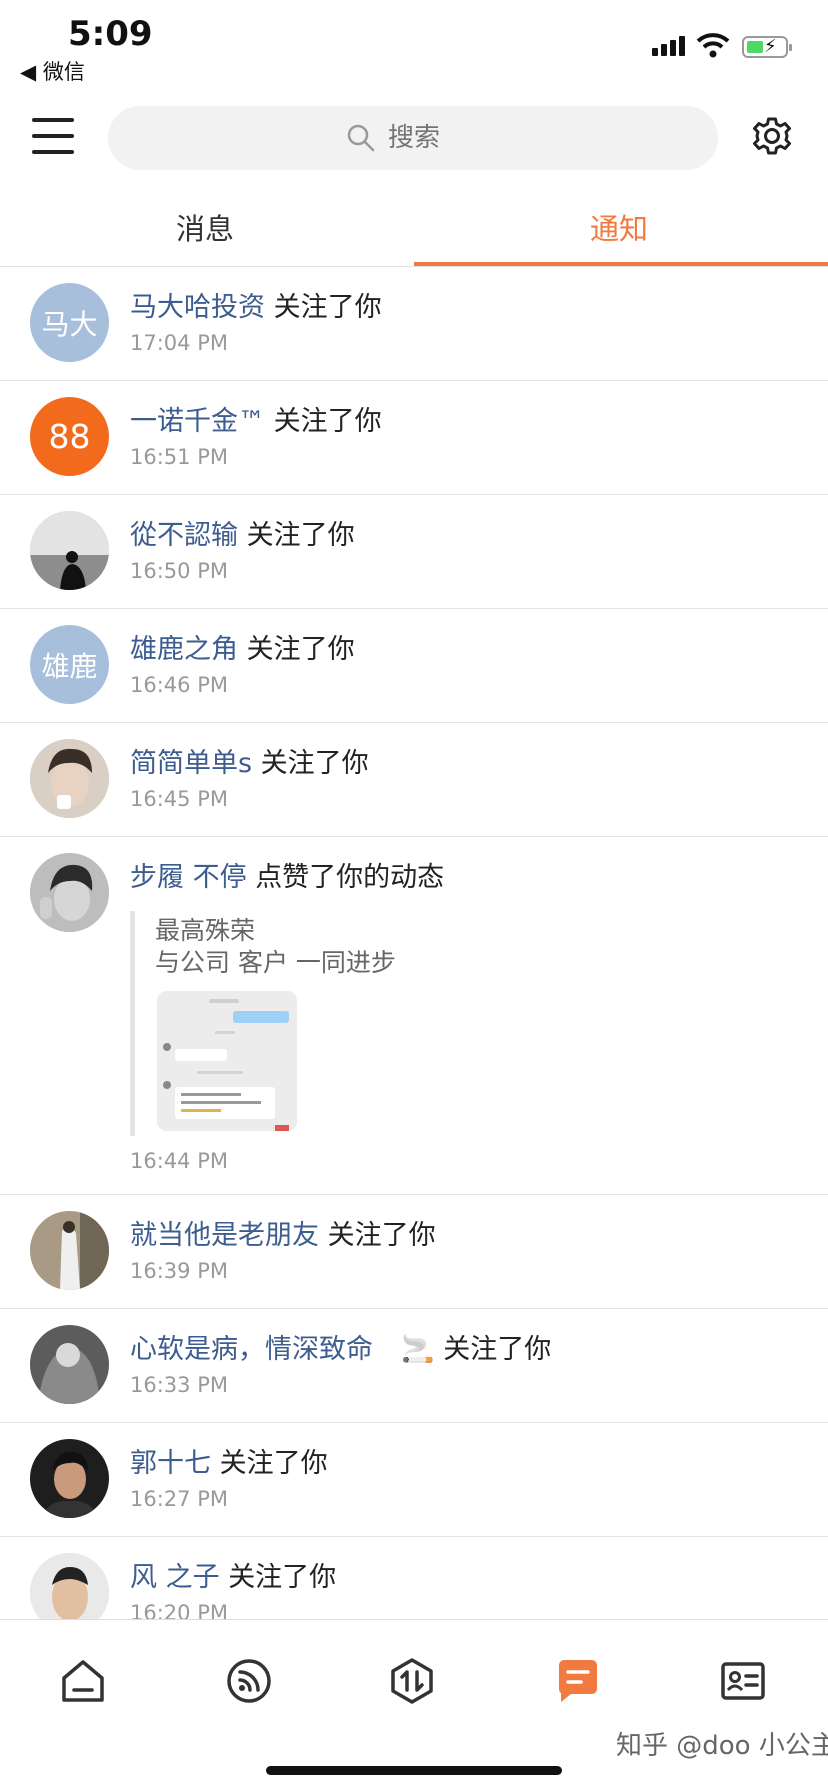 This screenshot has height=1792, width=828. I want to click on username-link: 风 之子, so click(175, 1577).